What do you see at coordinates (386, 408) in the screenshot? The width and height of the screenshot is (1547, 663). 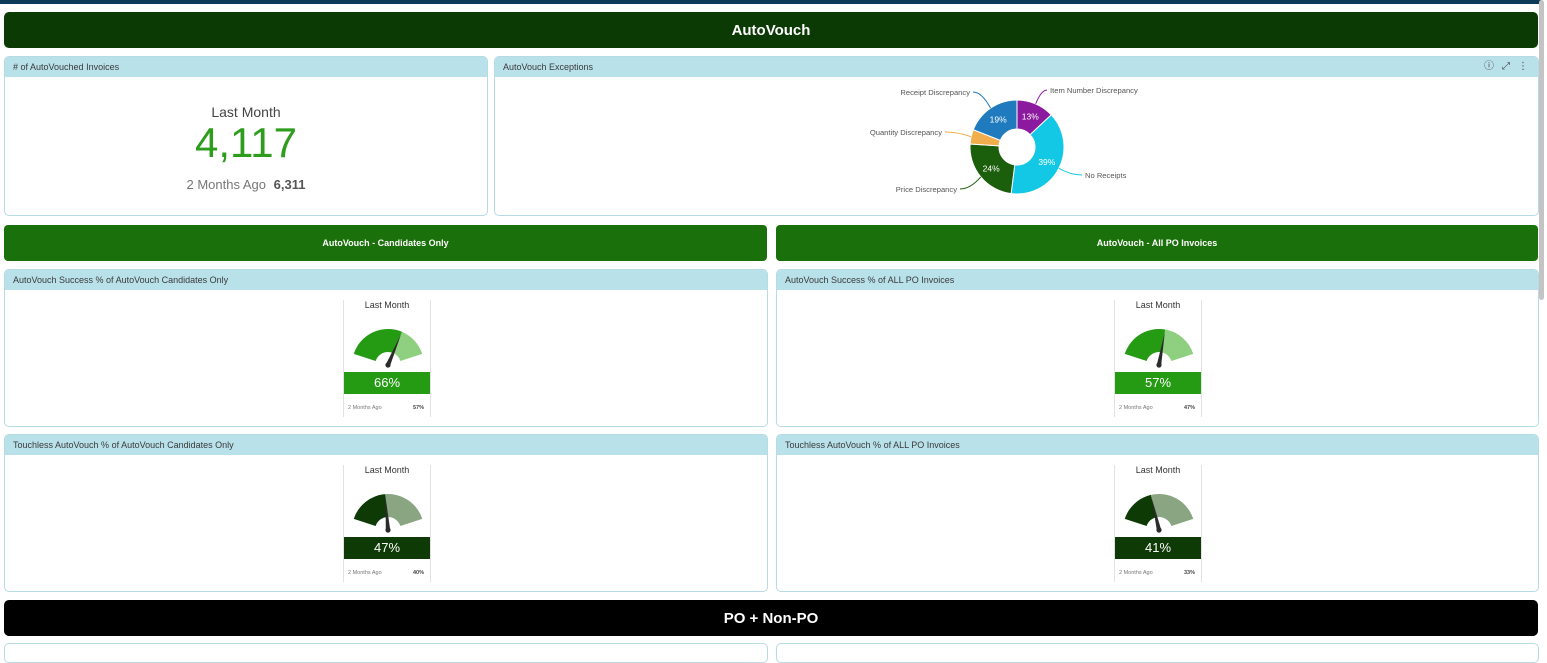 I see `gauge-footer: 2 Months Ago 57%` at bounding box center [386, 408].